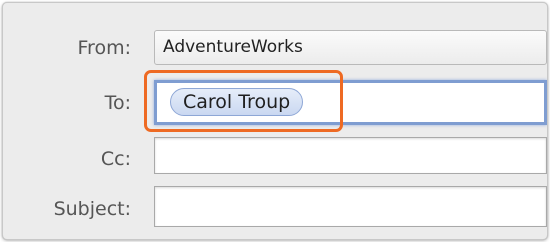  I want to click on cc-label: Cc:, so click(115, 159).